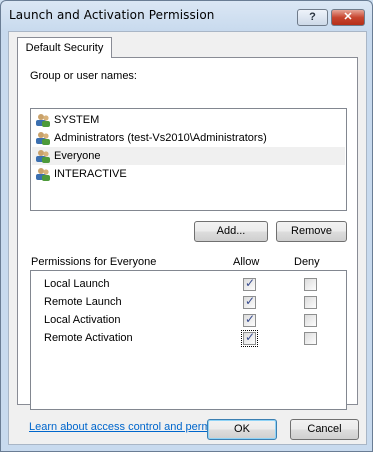  I want to click on close-button: ✕, so click(348, 17).